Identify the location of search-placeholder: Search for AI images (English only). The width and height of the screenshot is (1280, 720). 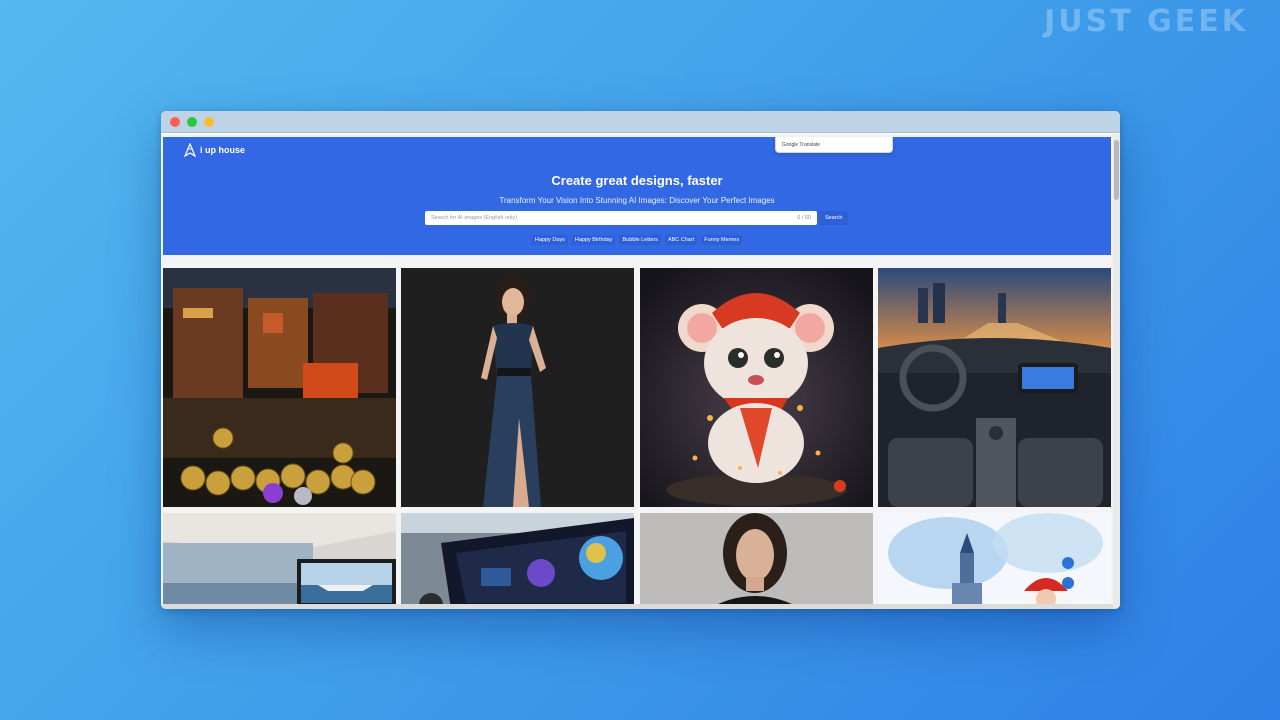
(474, 218).